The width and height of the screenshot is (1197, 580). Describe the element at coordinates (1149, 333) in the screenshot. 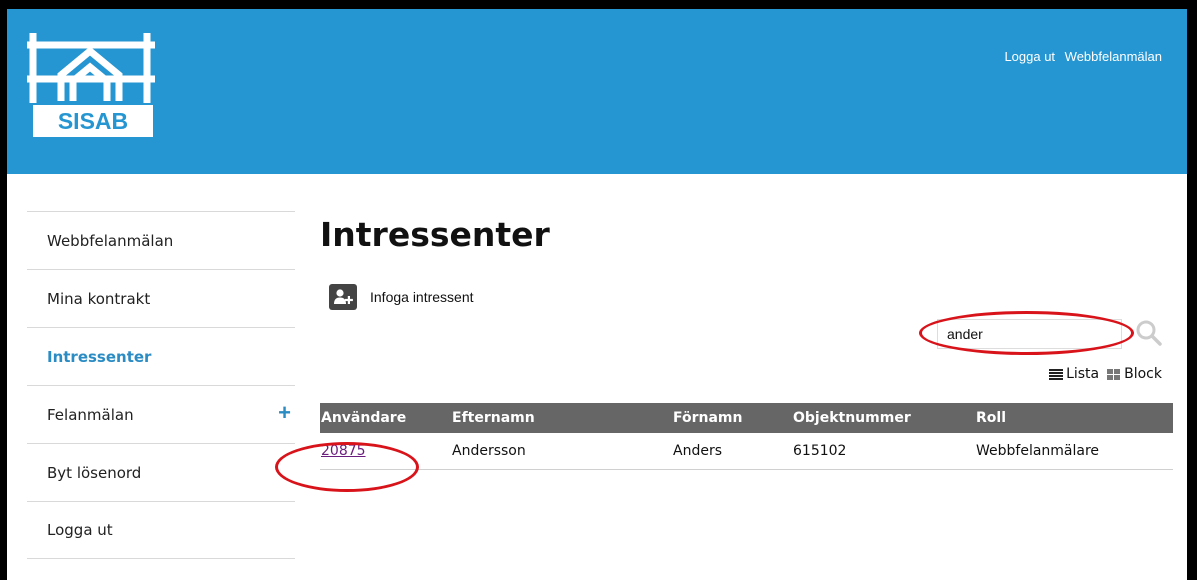

I see `search-icon` at that location.